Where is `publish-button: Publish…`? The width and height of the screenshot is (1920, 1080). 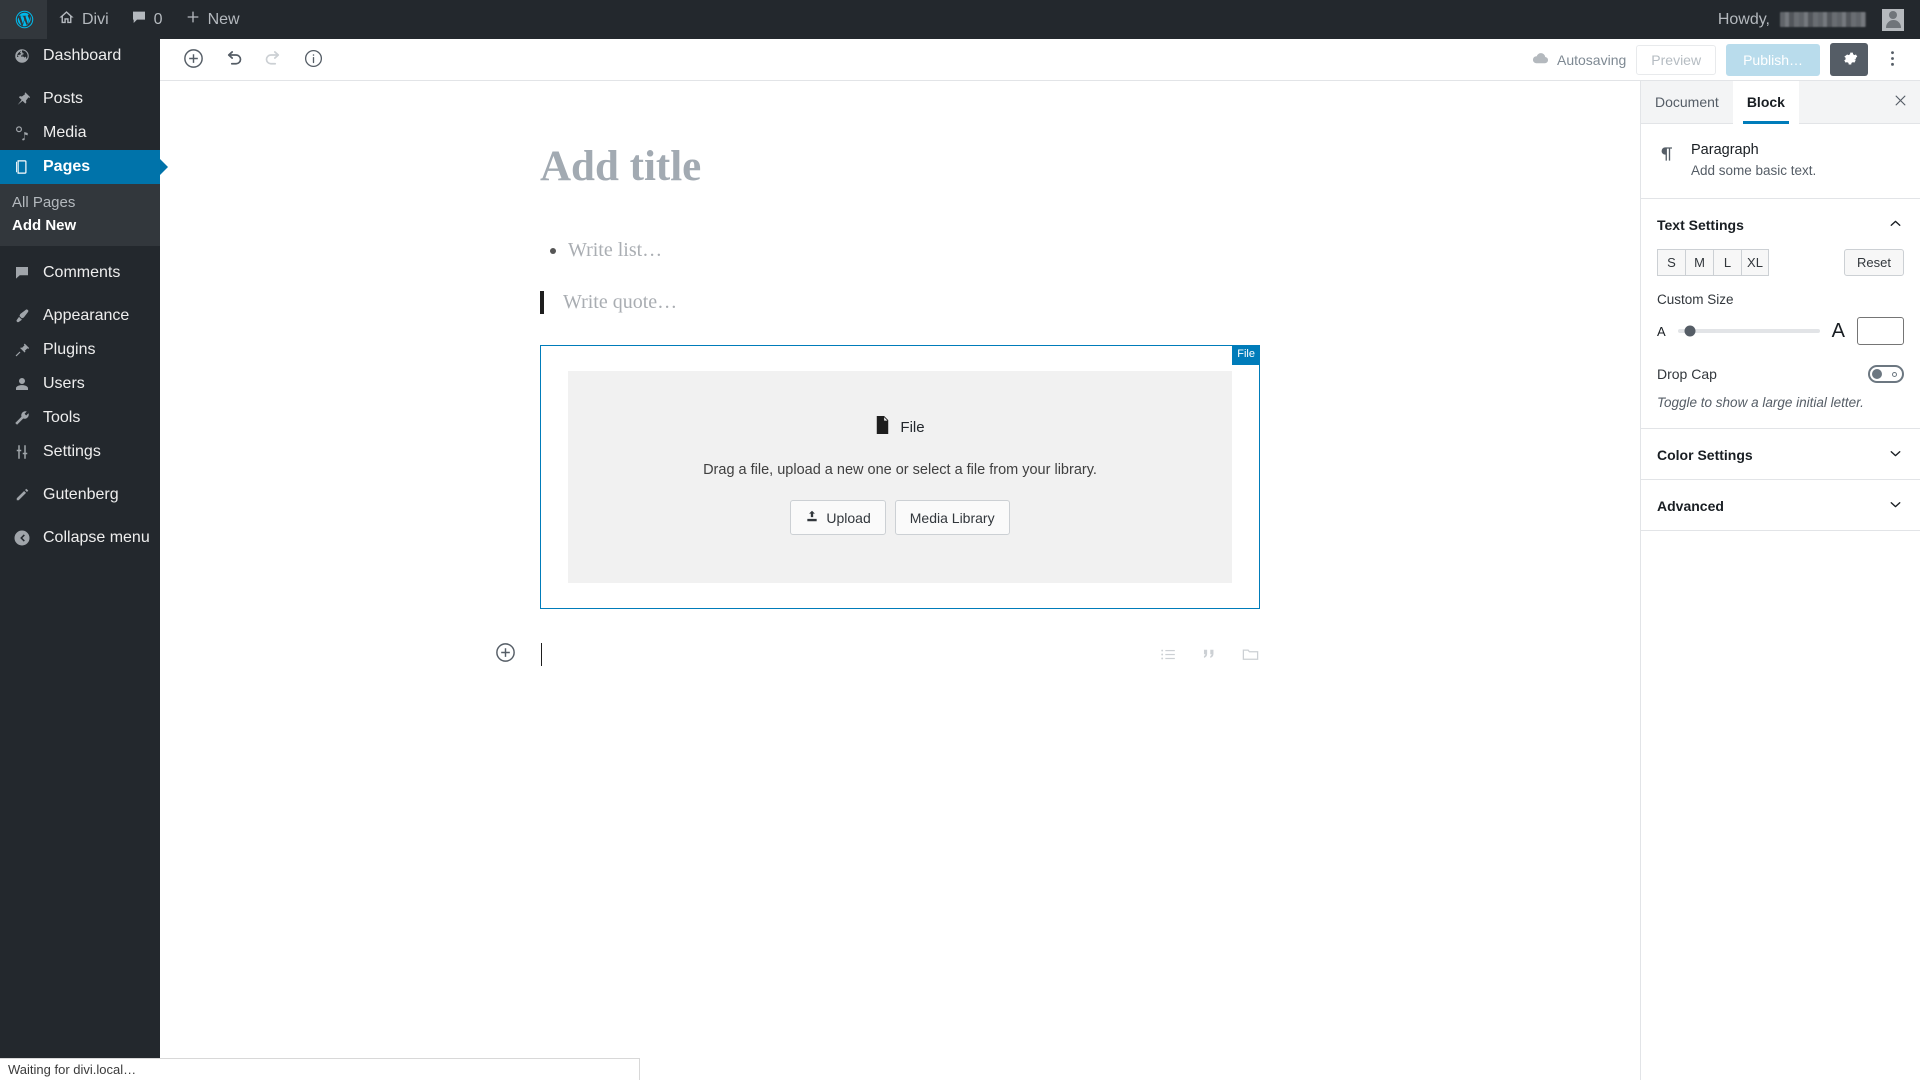
publish-button: Publish… is located at coordinates (1773, 59).